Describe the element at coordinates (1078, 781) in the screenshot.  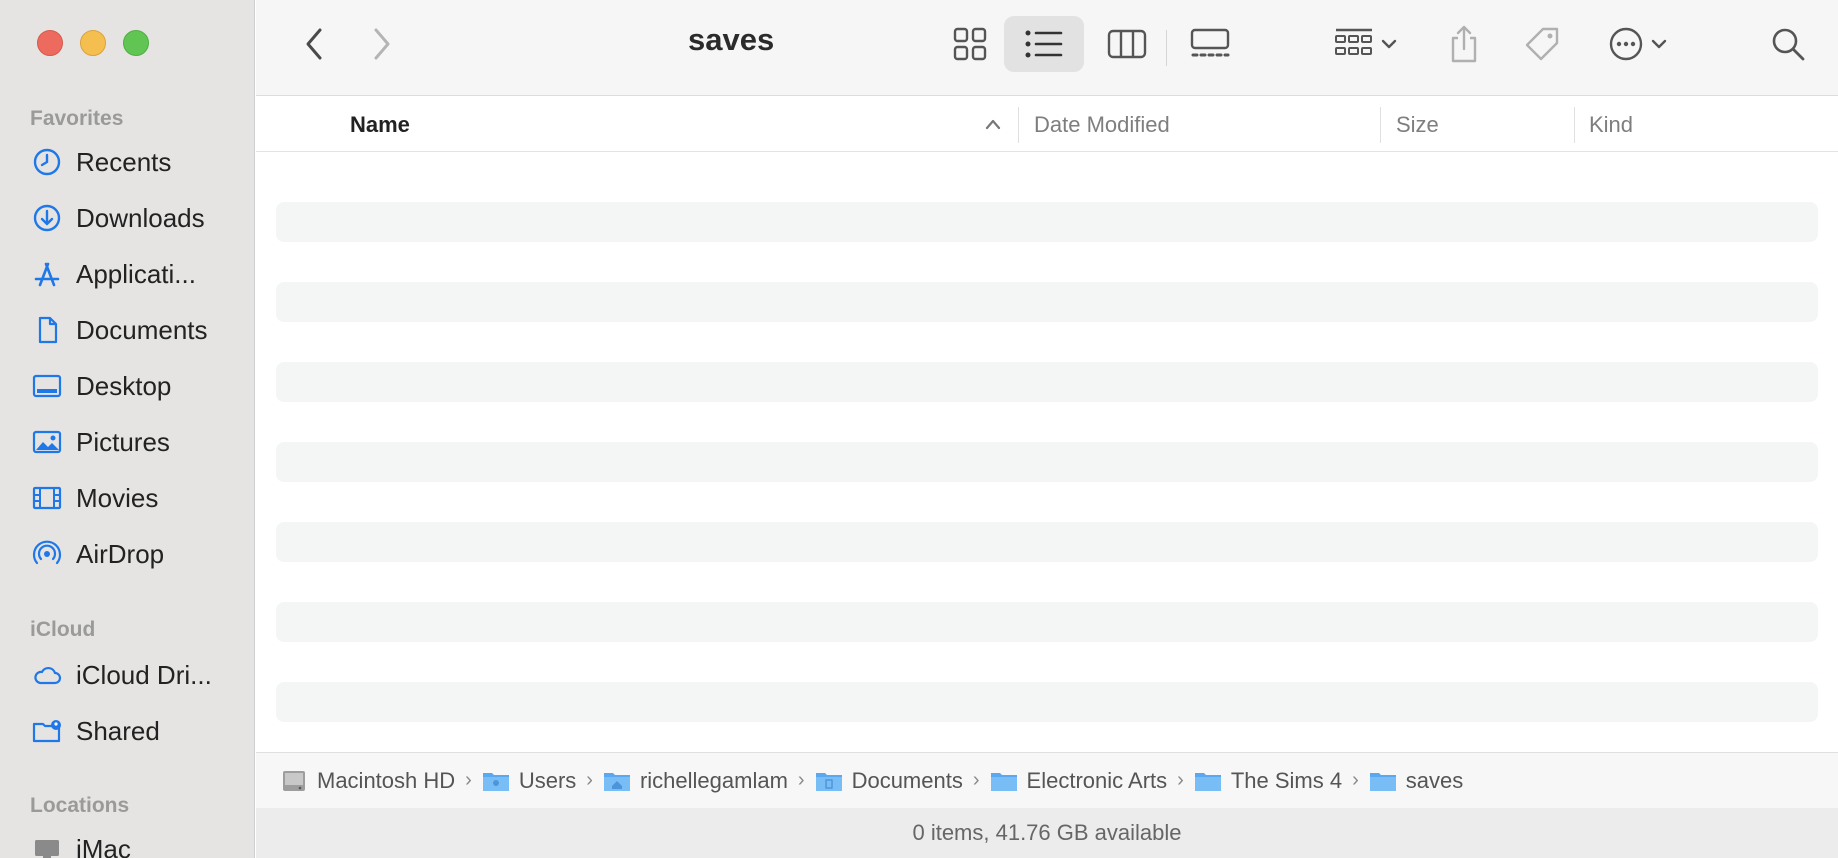
I see `path-item-electronic-arts: Electronic Arts` at that location.